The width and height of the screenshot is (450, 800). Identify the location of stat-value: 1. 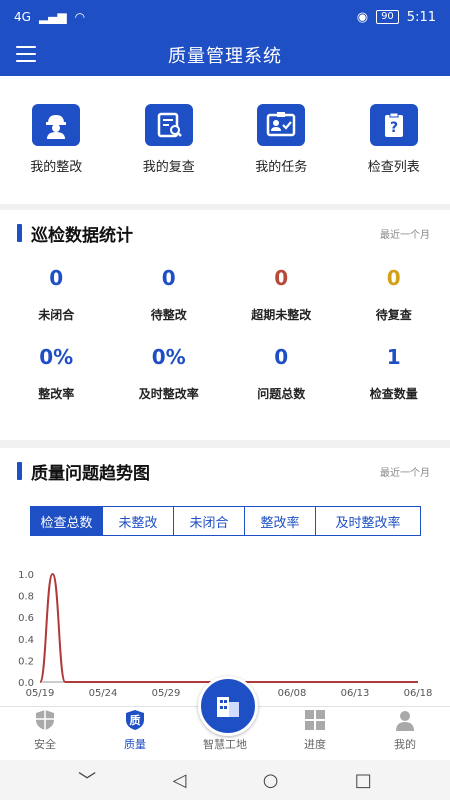
(393, 357).